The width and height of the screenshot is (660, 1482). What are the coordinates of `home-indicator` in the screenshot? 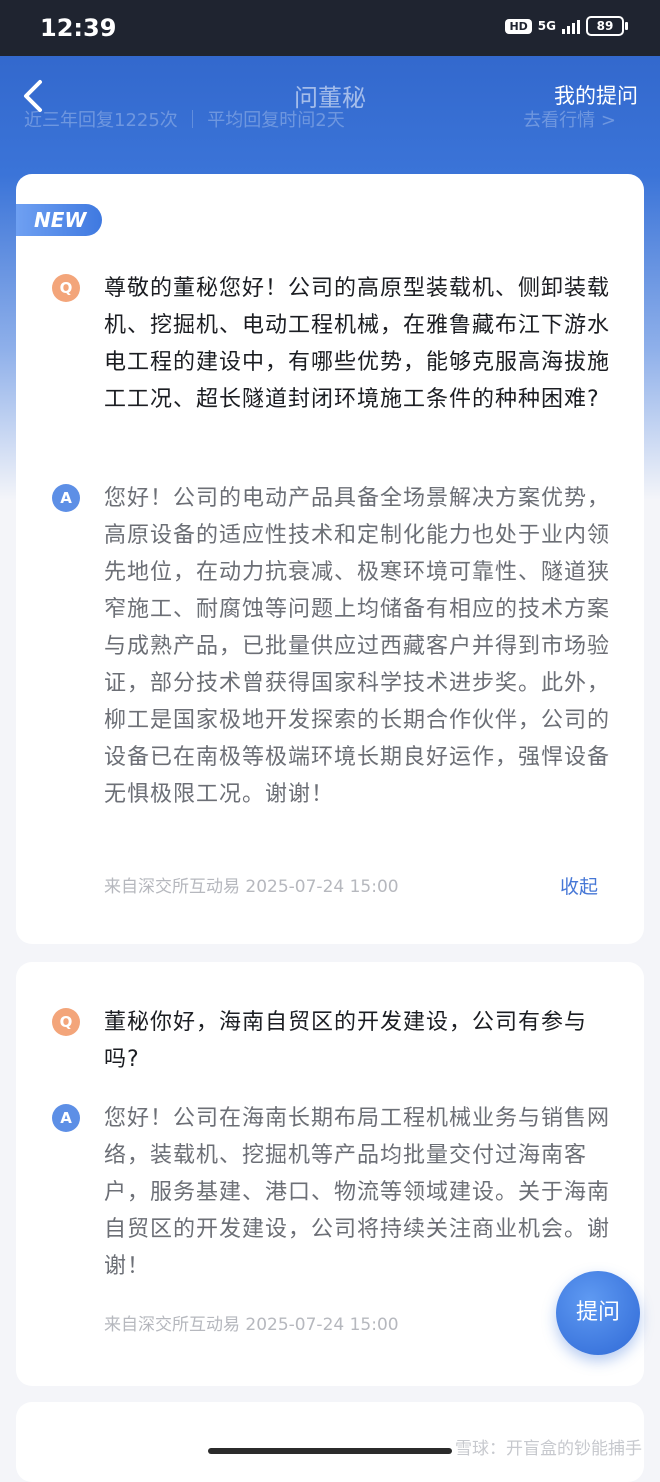 It's located at (330, 1451).